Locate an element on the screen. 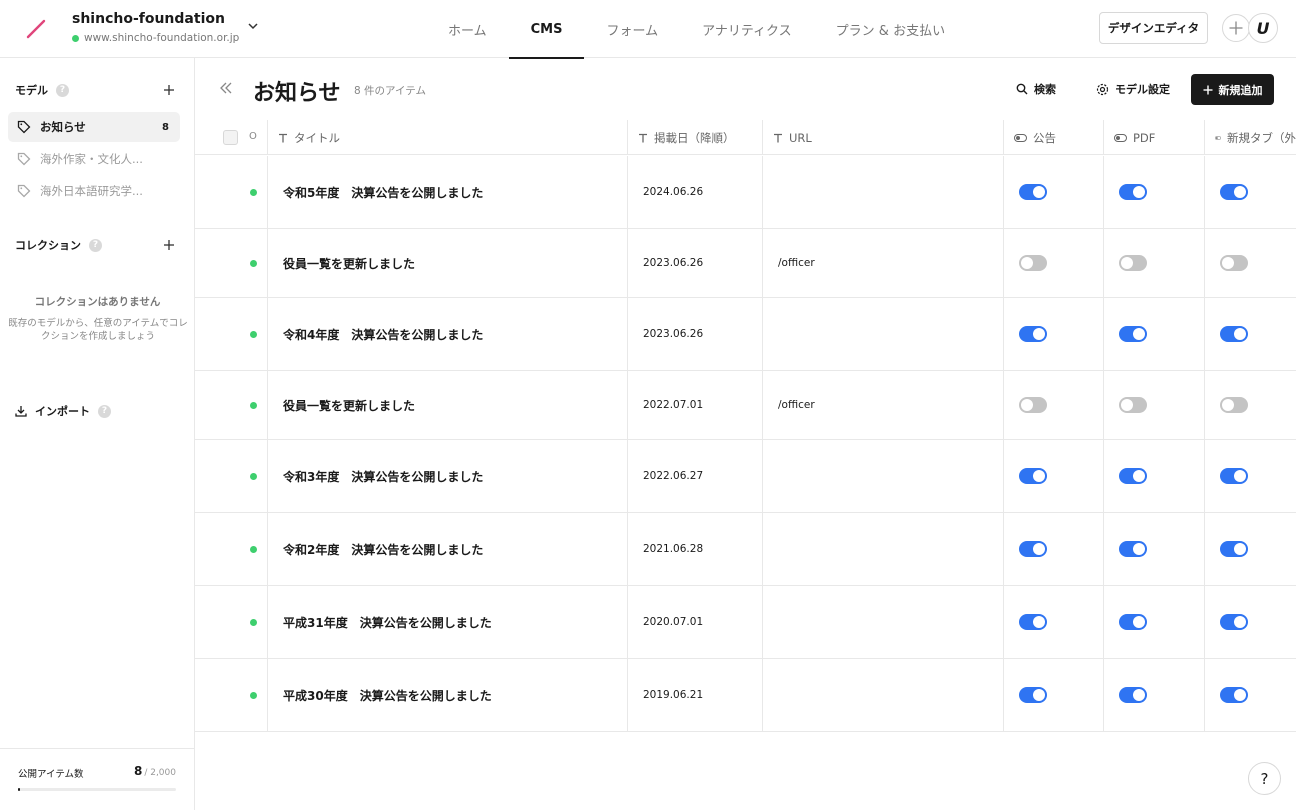 Image resolution: width=1296 pixels, height=810 pixels. nav-analytics: アナリティクス is located at coordinates (747, 29).